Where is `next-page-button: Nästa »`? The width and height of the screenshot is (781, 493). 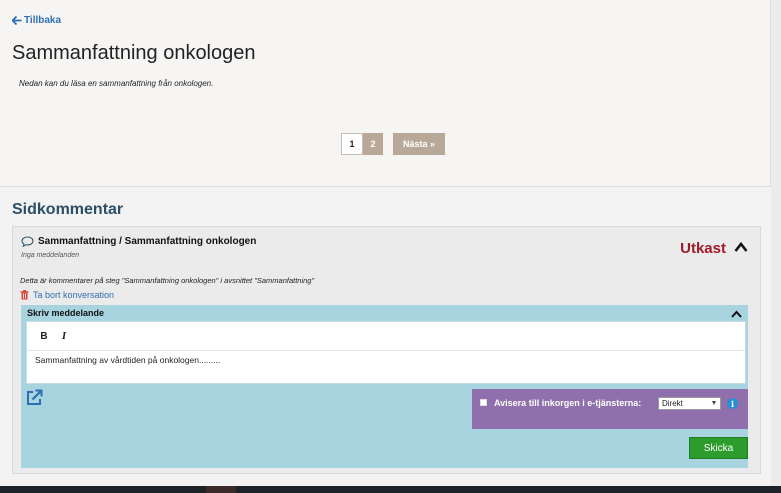 next-page-button: Nästa » is located at coordinates (419, 144).